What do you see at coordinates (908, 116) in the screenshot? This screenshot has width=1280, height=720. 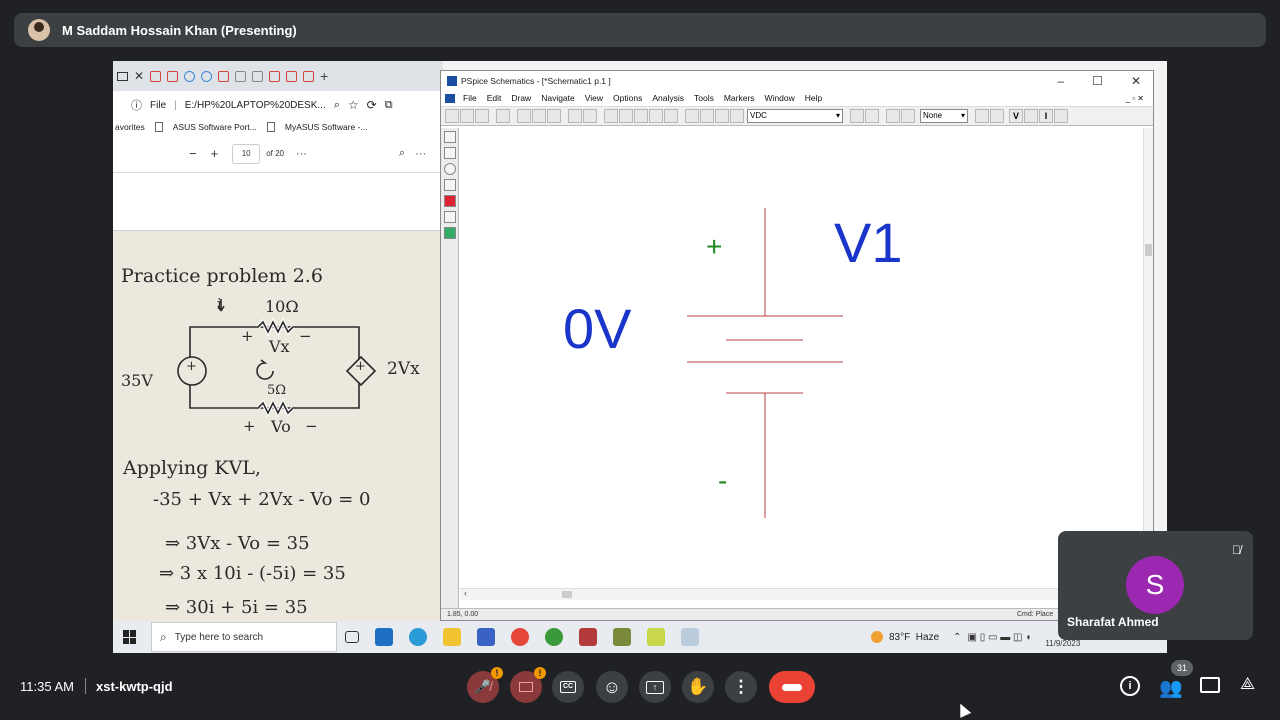 I see `simulate-icon` at bounding box center [908, 116].